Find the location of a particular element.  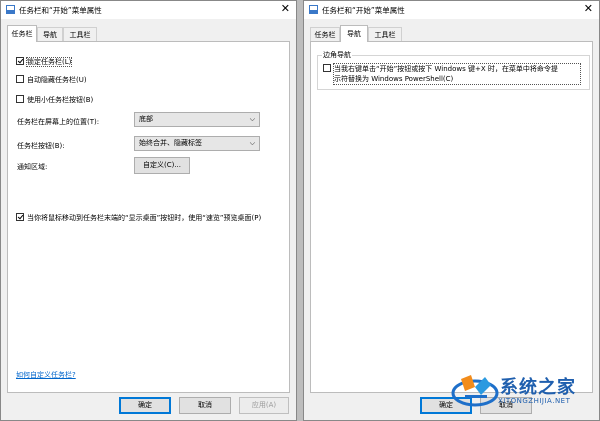

buttons-label: 任务栏按钮(B): is located at coordinates (41, 146).